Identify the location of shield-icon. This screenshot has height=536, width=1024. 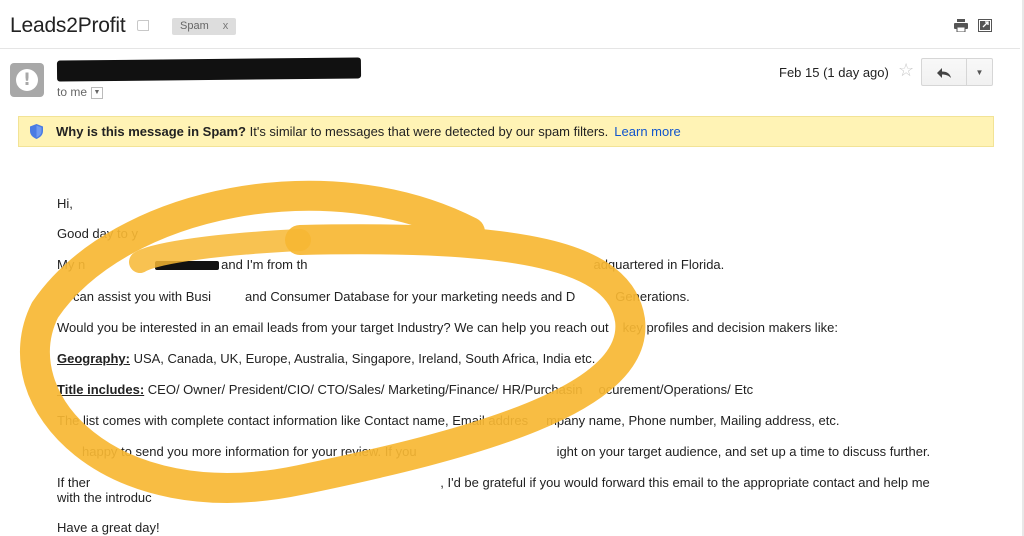
(36, 131).